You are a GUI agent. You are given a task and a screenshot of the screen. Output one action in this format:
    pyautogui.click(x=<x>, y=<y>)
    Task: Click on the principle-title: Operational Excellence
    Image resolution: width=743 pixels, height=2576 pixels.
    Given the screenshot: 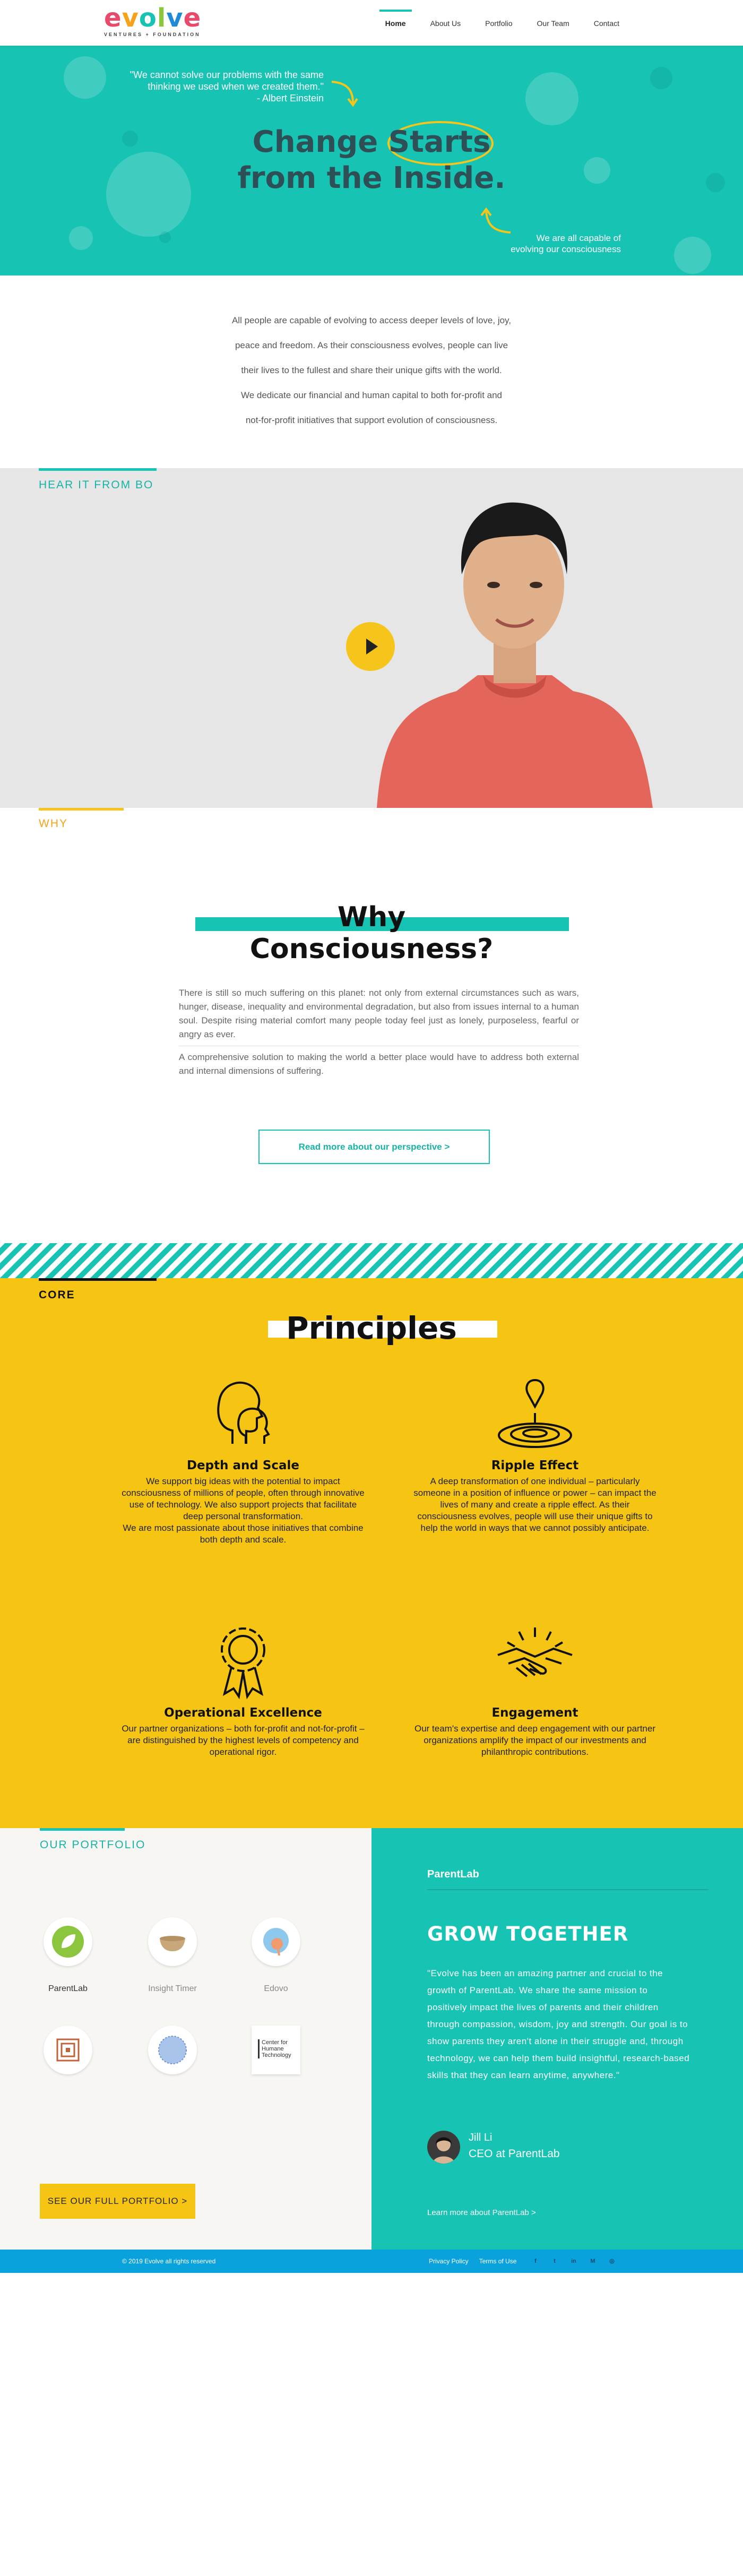 What is the action you would take?
    pyautogui.click(x=243, y=1713)
    